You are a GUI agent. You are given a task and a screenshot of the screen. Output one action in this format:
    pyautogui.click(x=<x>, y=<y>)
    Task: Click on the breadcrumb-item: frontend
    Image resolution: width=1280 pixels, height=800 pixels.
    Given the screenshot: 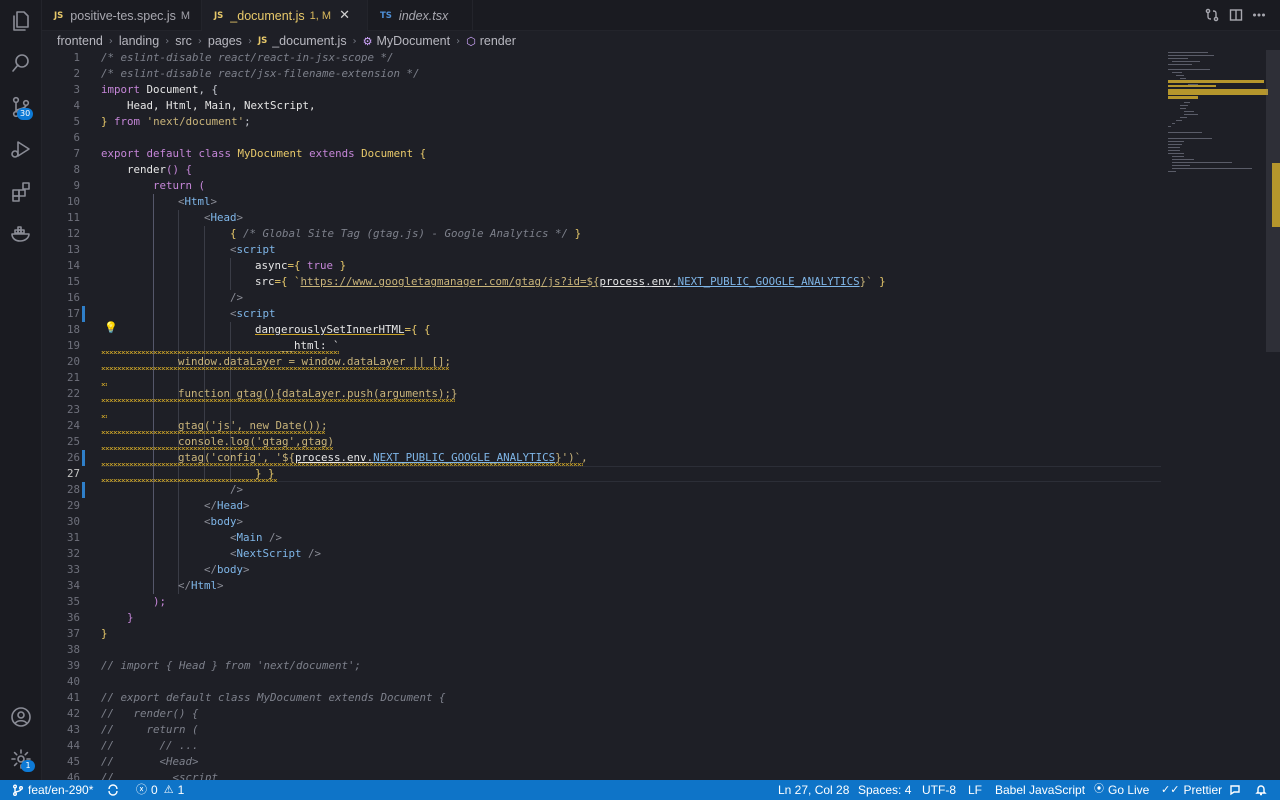 What is the action you would take?
    pyautogui.click(x=80, y=41)
    